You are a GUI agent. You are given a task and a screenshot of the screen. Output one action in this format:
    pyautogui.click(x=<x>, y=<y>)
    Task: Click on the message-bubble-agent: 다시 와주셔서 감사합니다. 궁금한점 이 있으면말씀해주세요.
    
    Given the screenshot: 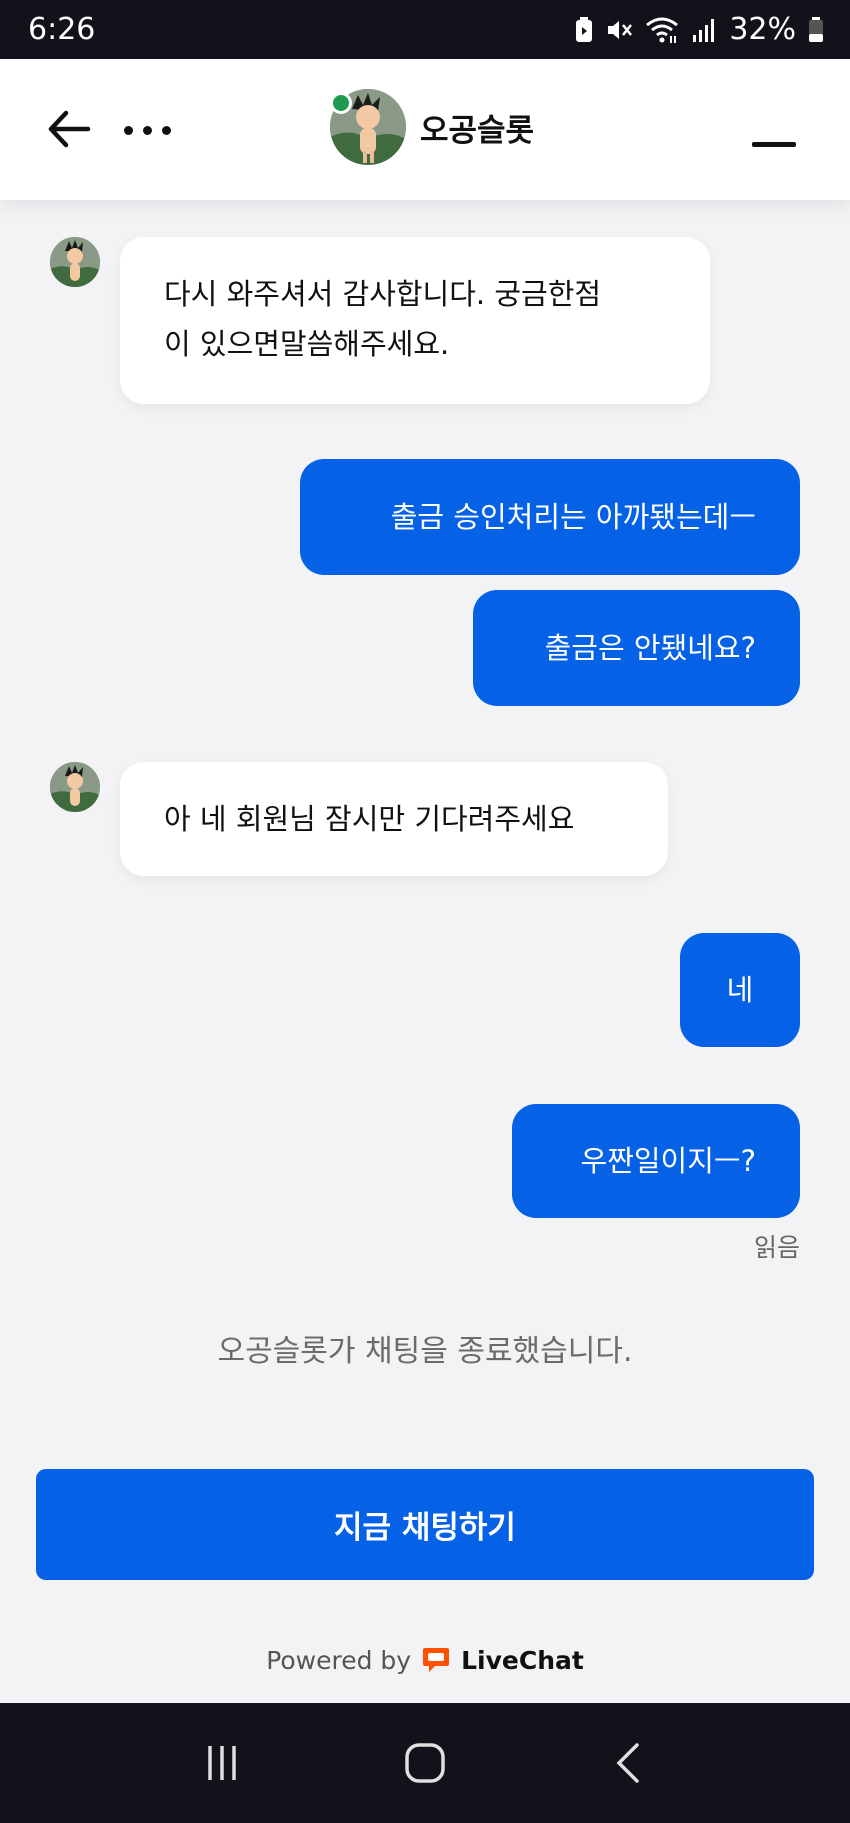 What is the action you would take?
    pyautogui.click(x=415, y=320)
    